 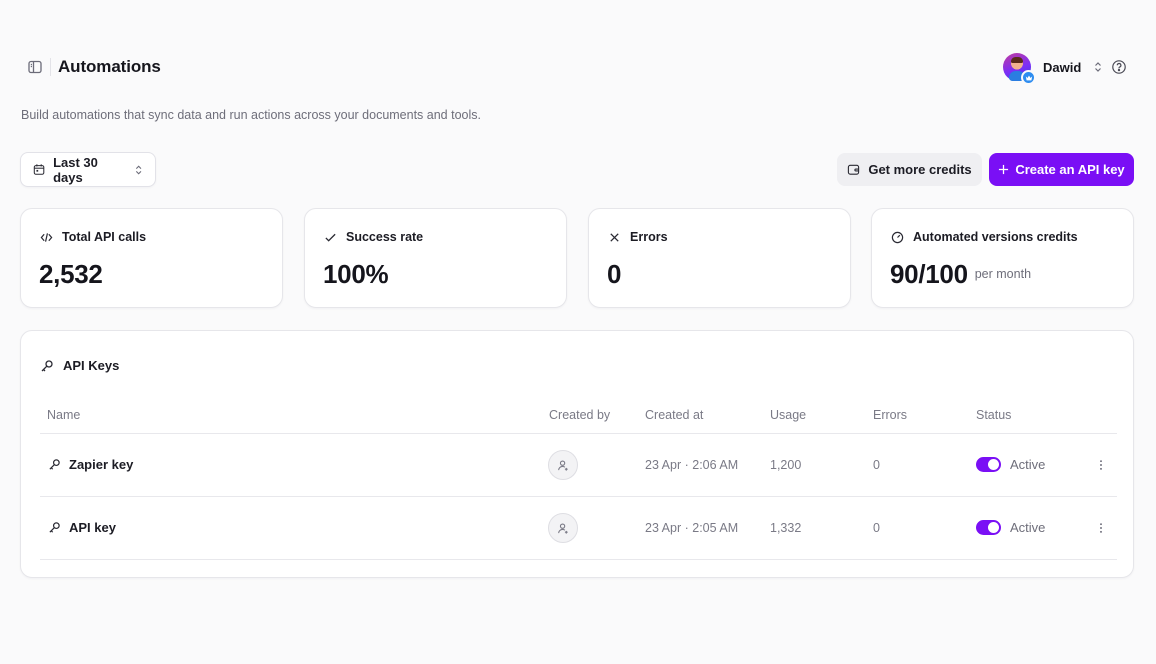 I want to click on create-api-key-label: Create an API key, so click(x=1070, y=169).